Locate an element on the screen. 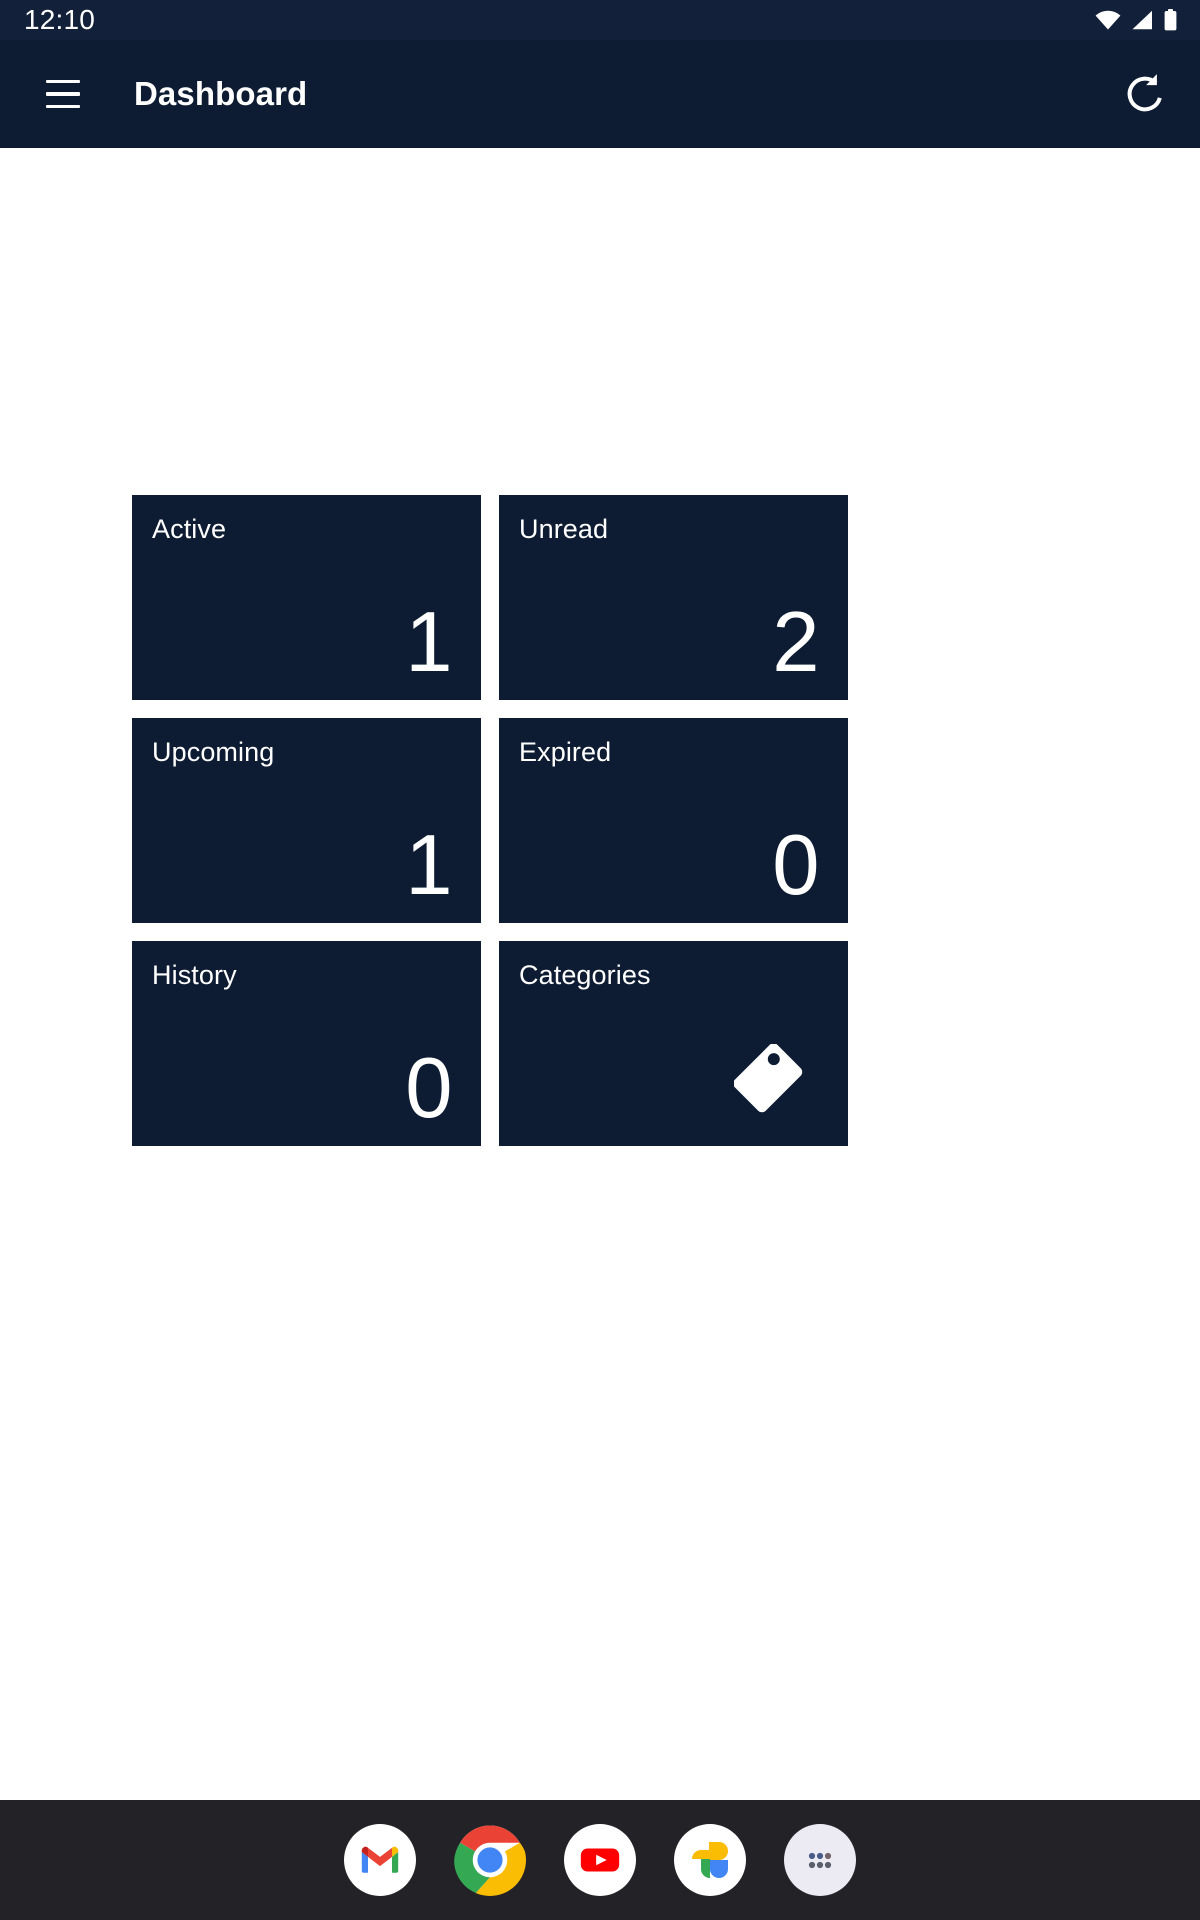 Image resolution: width=1200 pixels, height=1920 pixels. tile-label: Upcoming is located at coordinates (213, 752).